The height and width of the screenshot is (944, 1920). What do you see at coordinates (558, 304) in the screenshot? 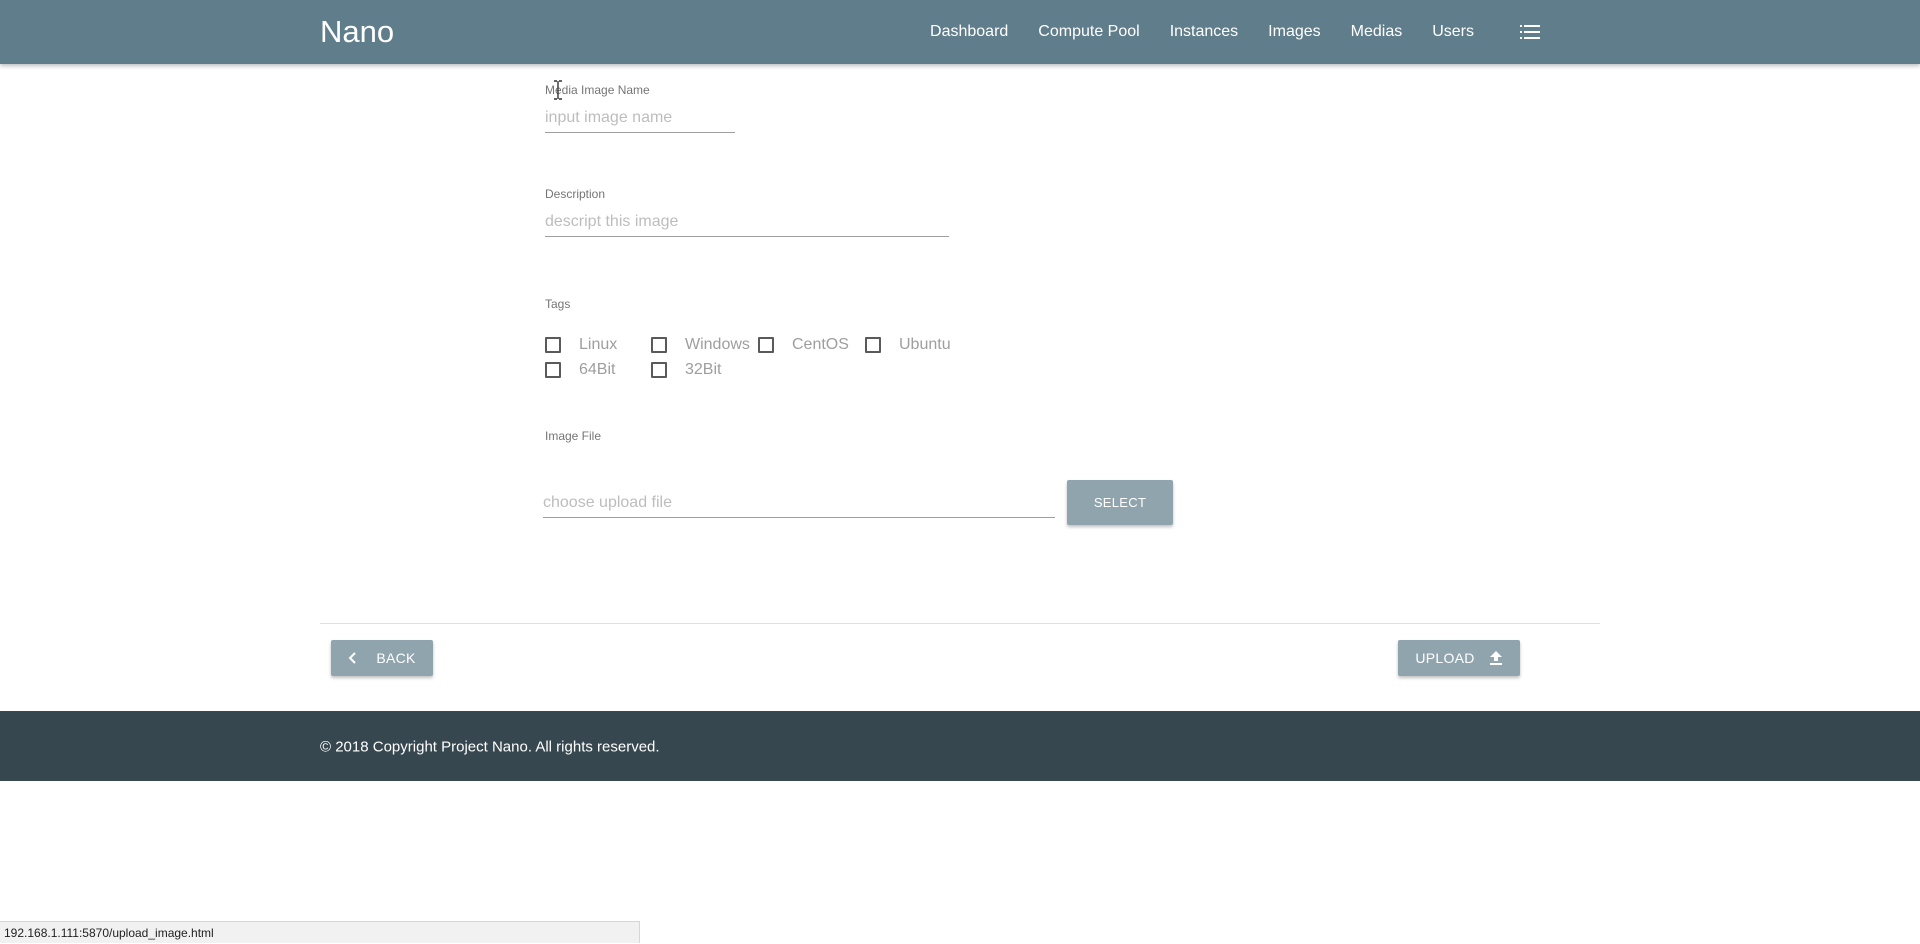
I see `tags-label: Tags` at bounding box center [558, 304].